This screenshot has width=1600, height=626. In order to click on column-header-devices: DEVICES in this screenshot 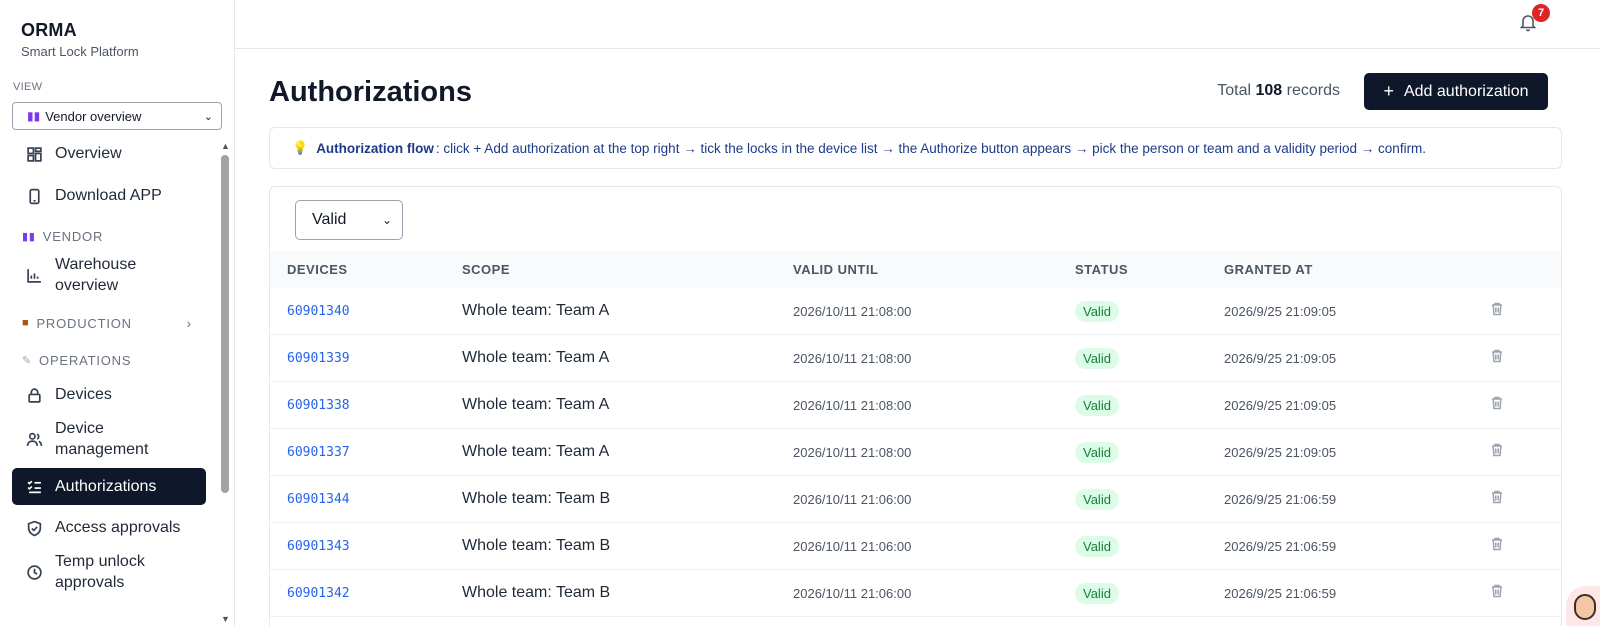, I will do `click(317, 269)`.